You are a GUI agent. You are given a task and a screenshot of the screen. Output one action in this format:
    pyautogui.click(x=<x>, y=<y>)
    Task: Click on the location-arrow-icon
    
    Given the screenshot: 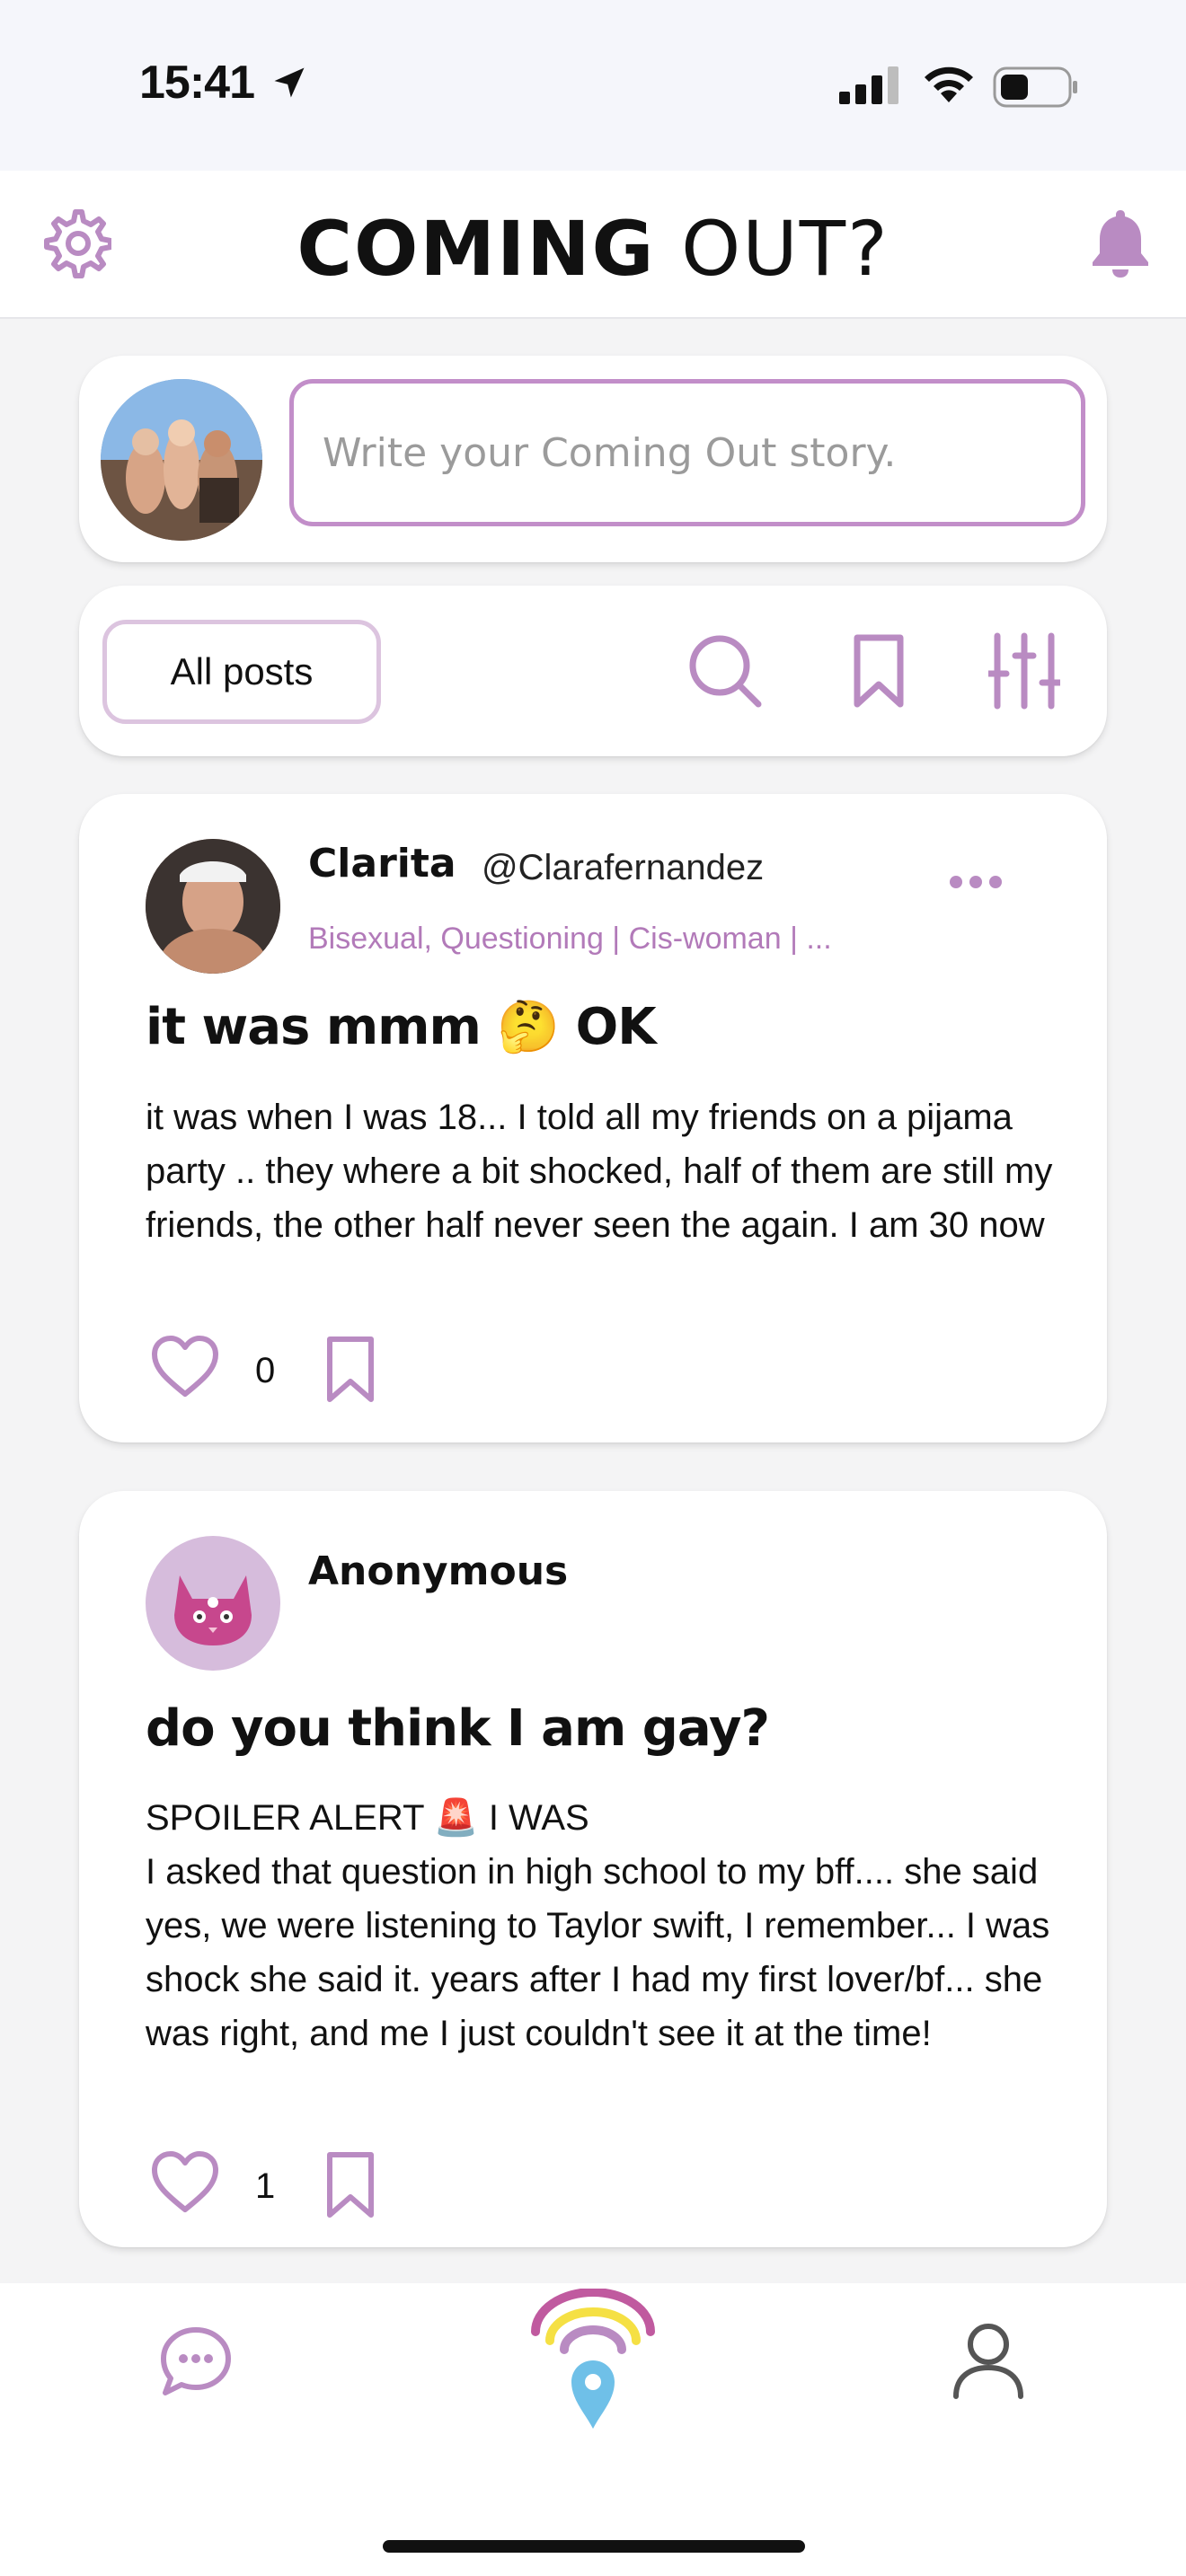 What is the action you would take?
    pyautogui.click(x=289, y=82)
    